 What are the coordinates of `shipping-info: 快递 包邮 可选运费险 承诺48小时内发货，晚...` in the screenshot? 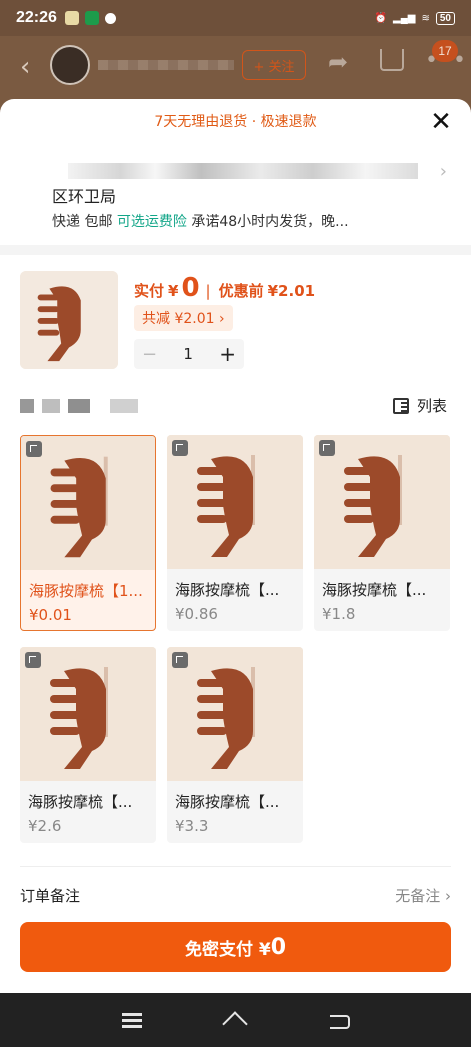 It's located at (200, 221).